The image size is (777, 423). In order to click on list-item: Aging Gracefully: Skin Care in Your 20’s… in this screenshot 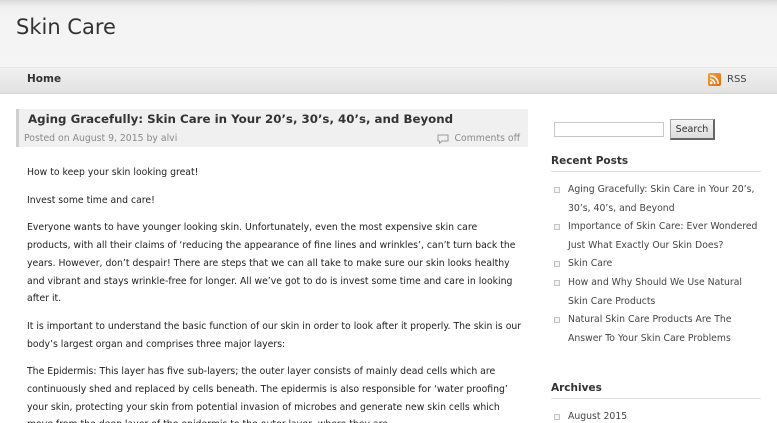, I will do `click(656, 199)`.